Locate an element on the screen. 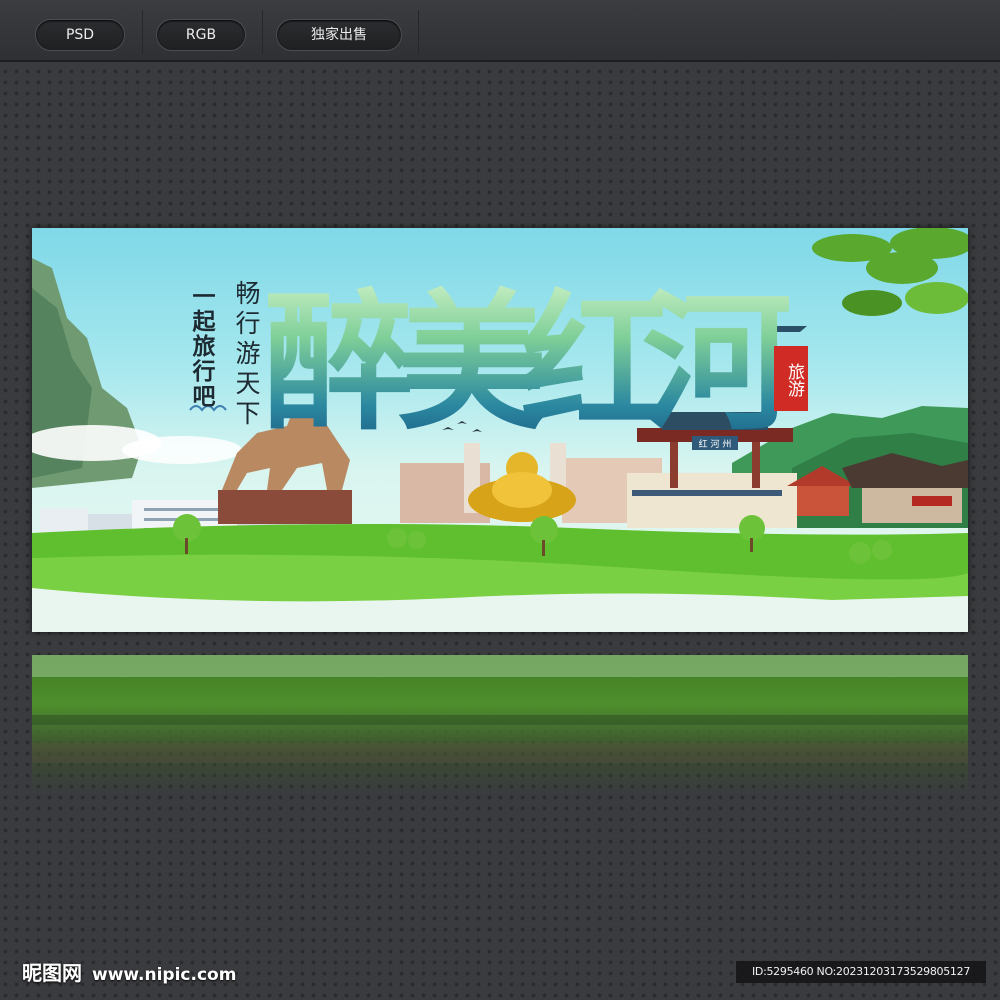 Image resolution: width=1000 pixels, height=1000 pixels. psd-format-button: PSD is located at coordinates (80, 35).